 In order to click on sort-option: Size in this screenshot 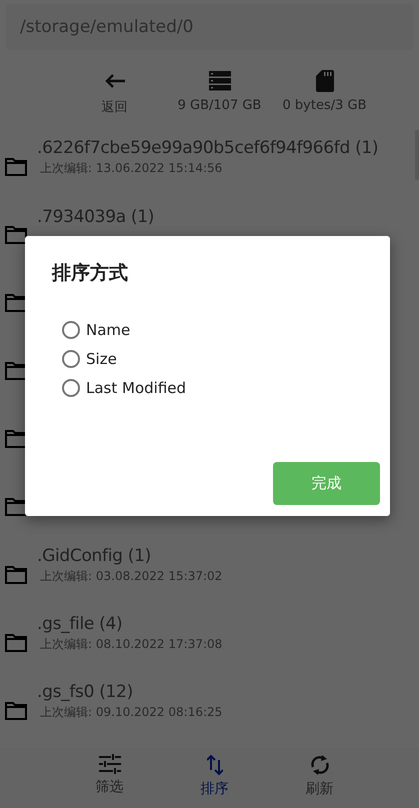, I will do `click(84, 359)`.